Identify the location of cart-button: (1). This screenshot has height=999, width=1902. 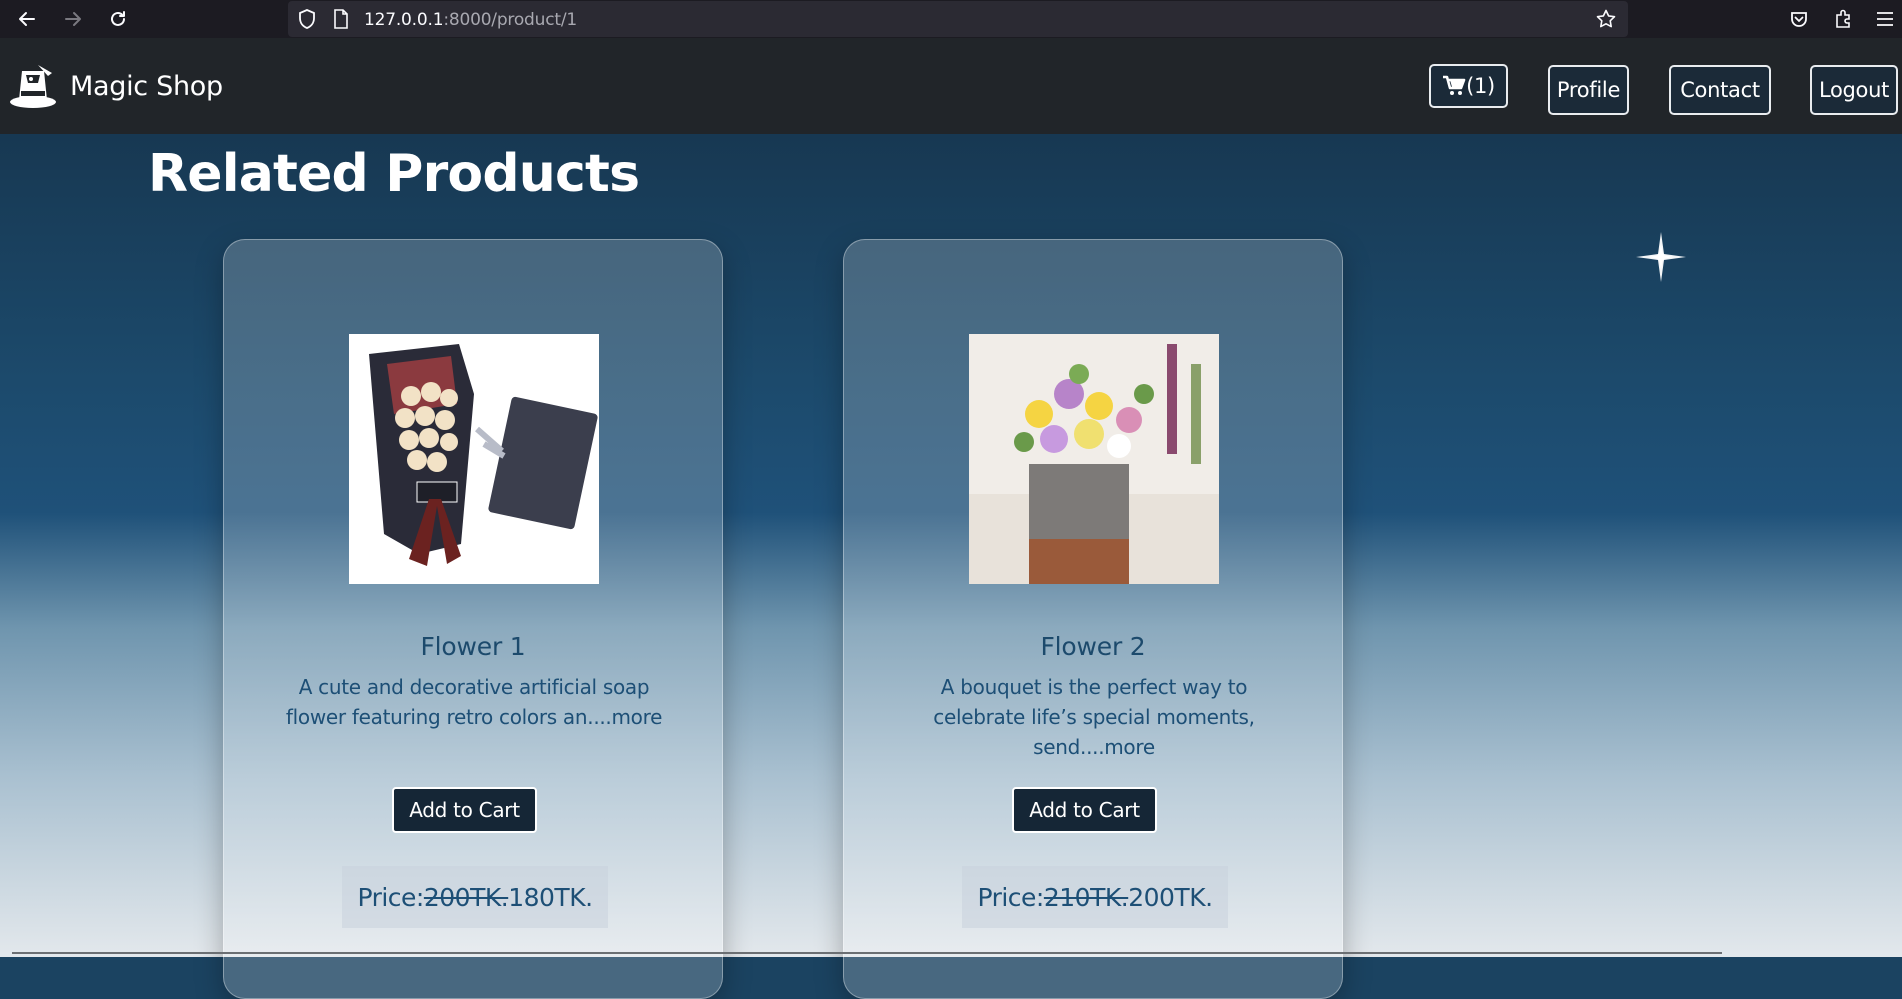
(1468, 86).